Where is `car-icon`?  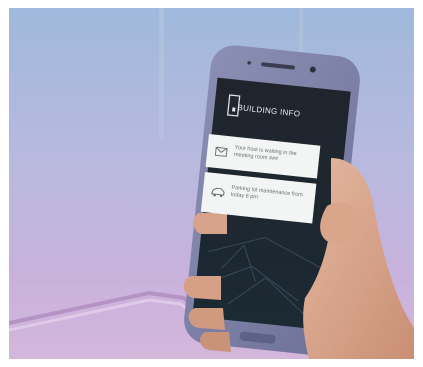
car-icon is located at coordinates (218, 192).